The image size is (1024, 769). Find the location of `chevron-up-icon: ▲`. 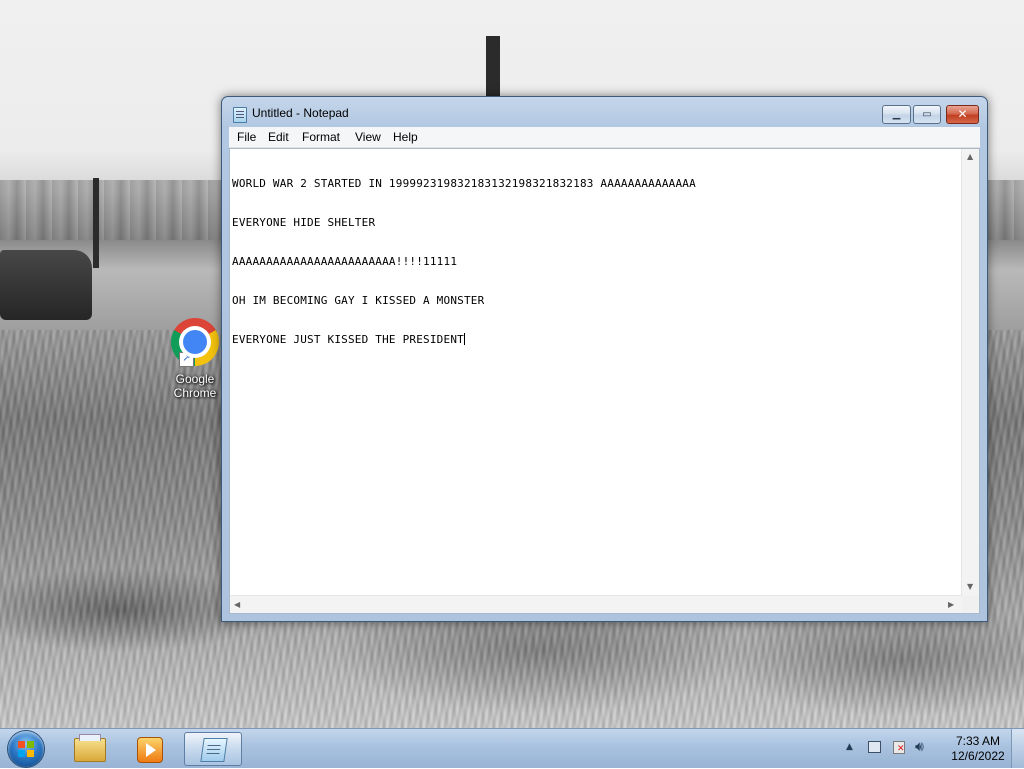

chevron-up-icon: ▲ is located at coordinates (849, 747).